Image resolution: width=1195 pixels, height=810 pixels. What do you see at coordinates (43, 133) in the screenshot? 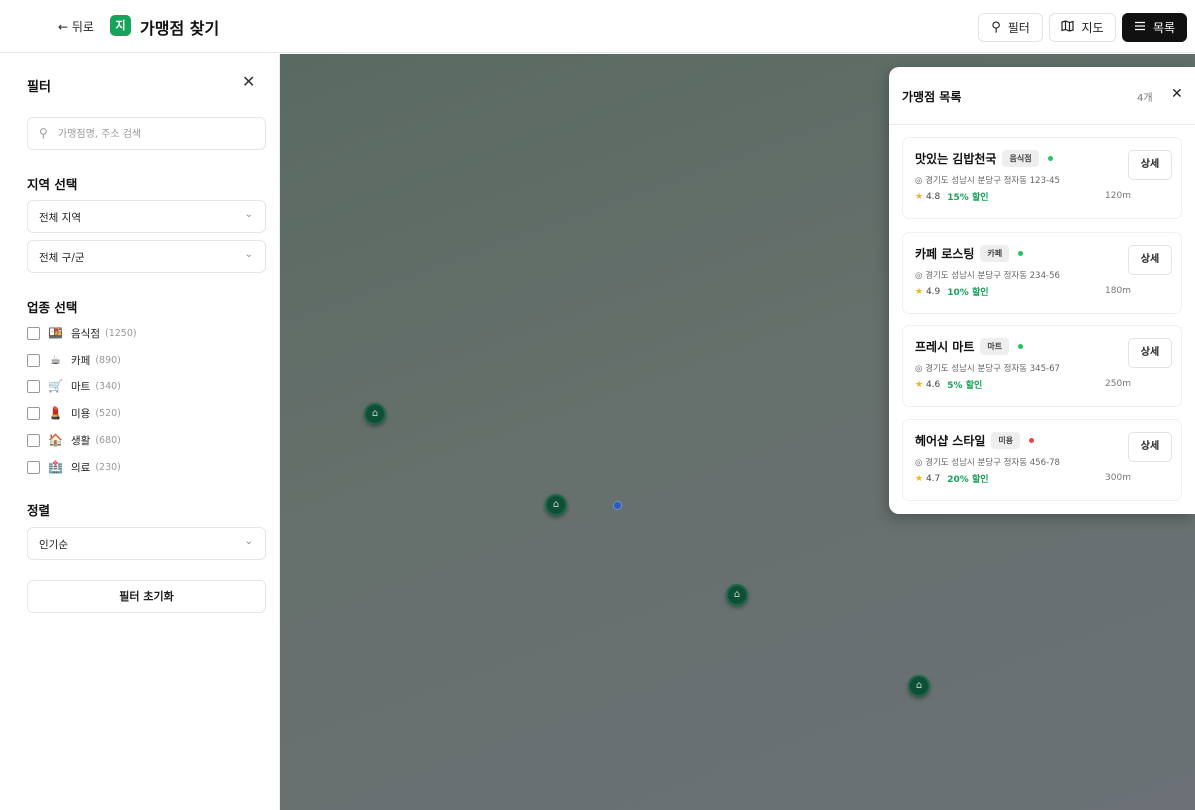
I see `search-icon: ⚲` at bounding box center [43, 133].